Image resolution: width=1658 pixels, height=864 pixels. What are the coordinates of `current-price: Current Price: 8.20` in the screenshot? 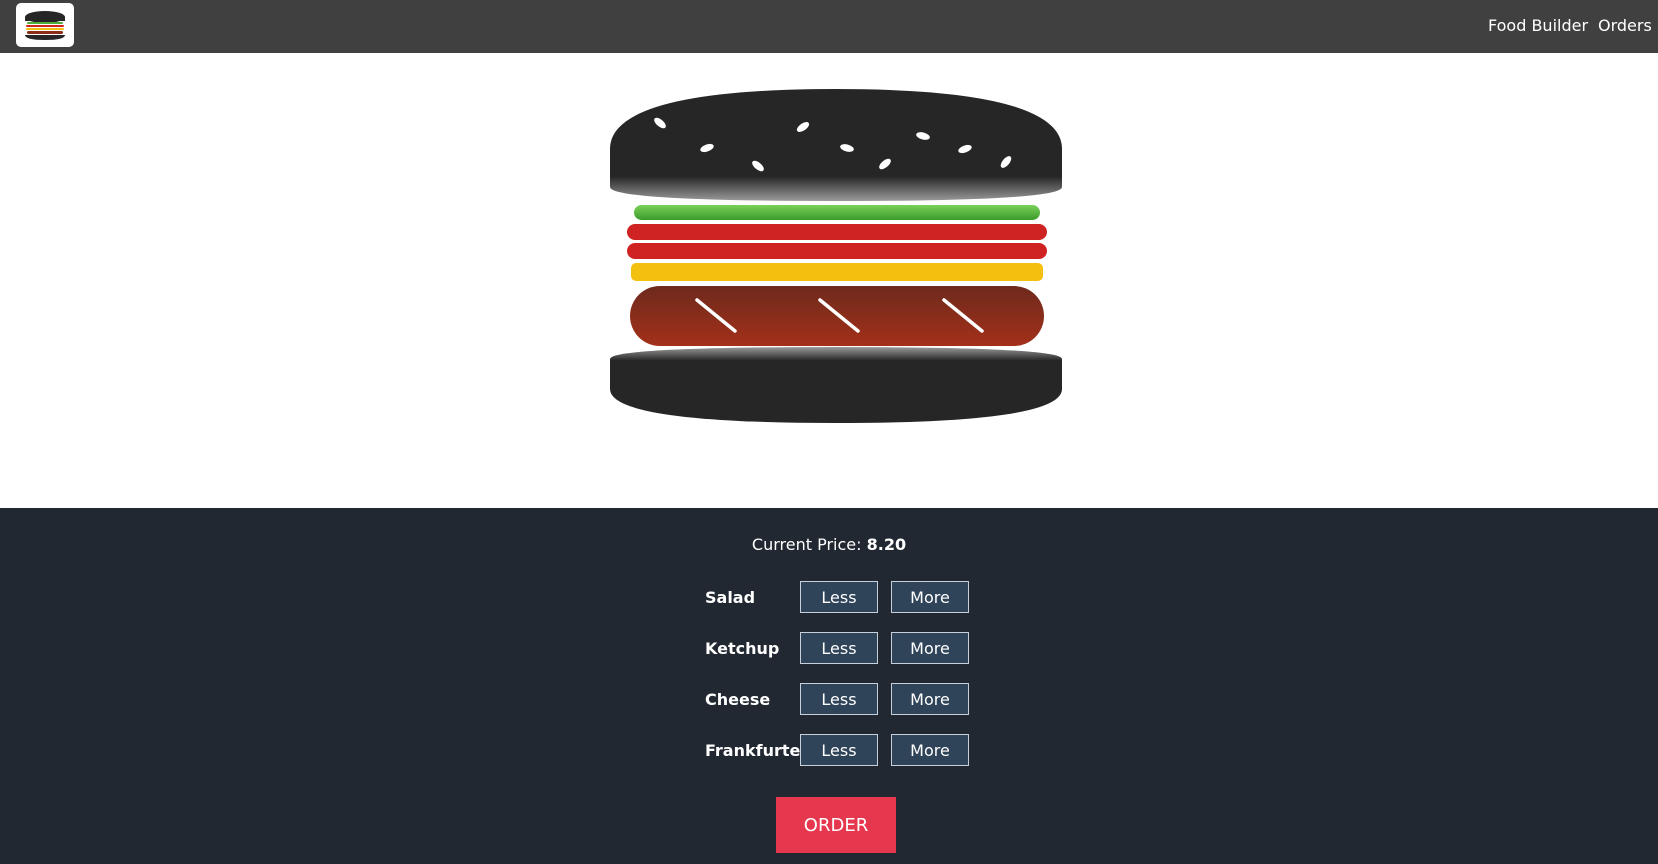 It's located at (829, 544).